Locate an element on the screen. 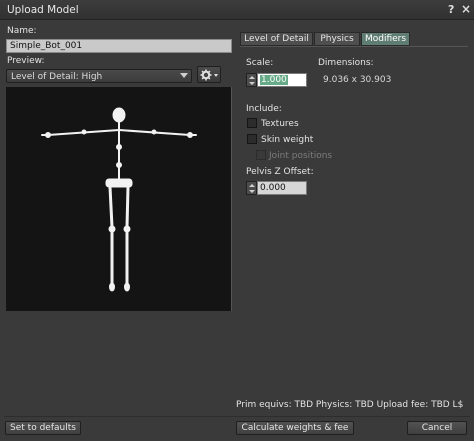 Image resolution: width=474 pixels, height=441 pixels. cancel-button: Cancel is located at coordinates (437, 428).